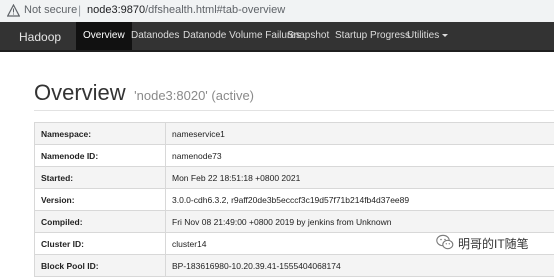  What do you see at coordinates (50, 10) in the screenshot?
I see `security-status: Not secure` at bounding box center [50, 10].